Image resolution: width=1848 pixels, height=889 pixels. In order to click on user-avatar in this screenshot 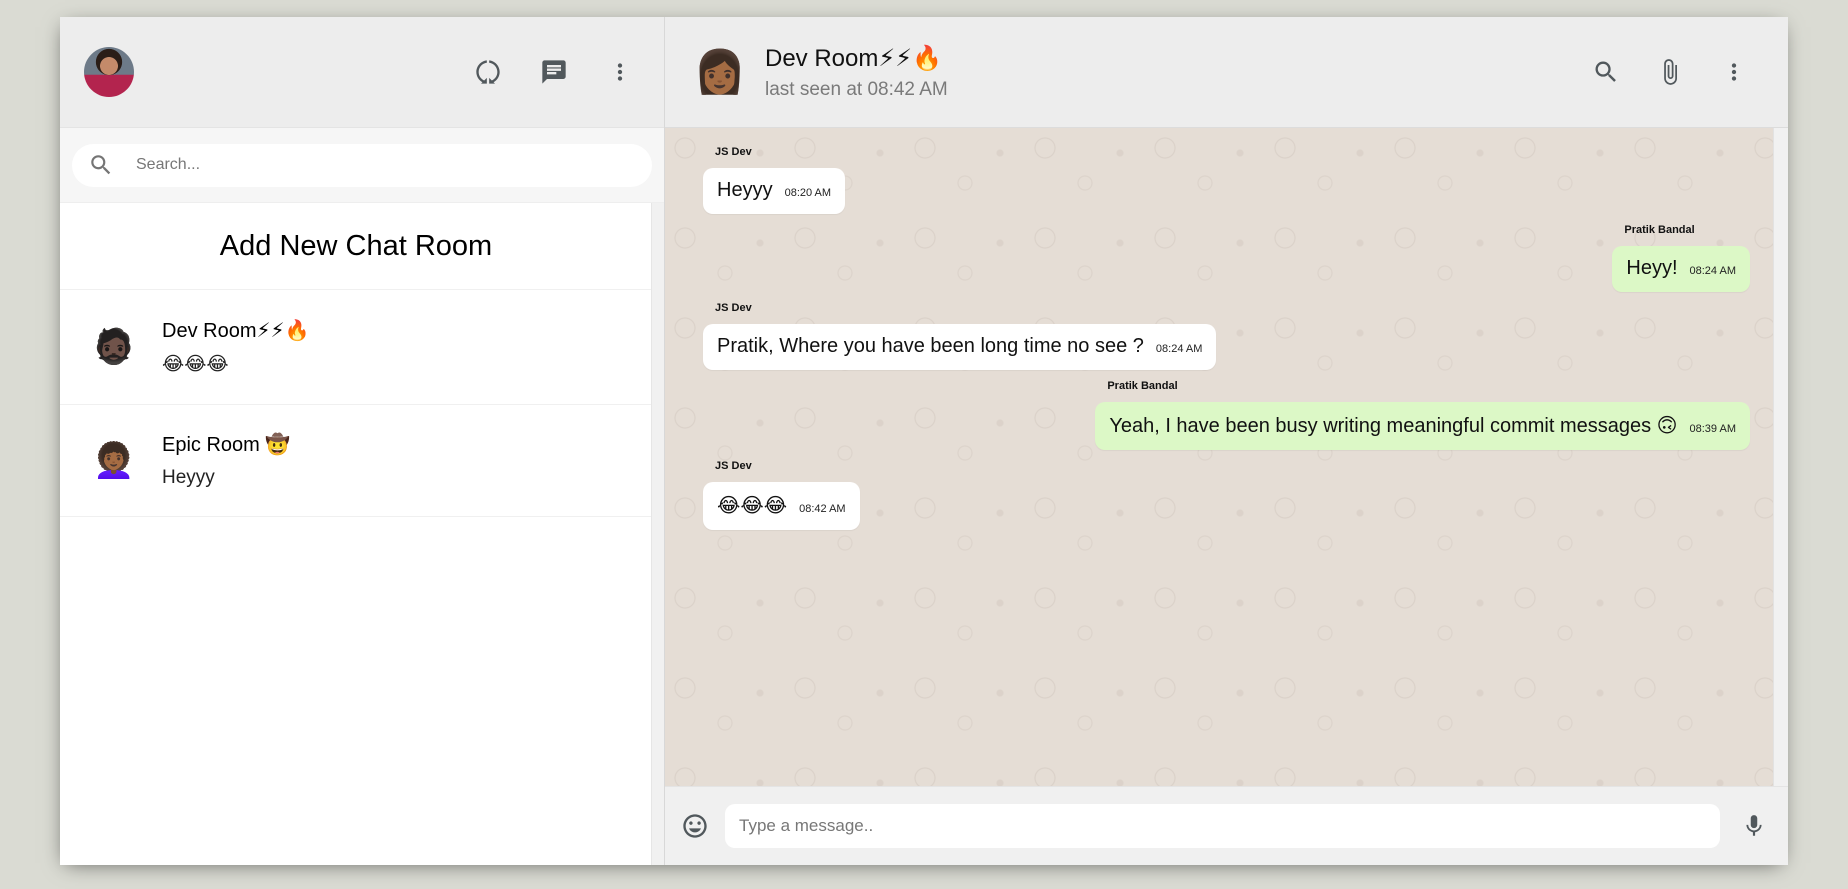, I will do `click(109, 72)`.